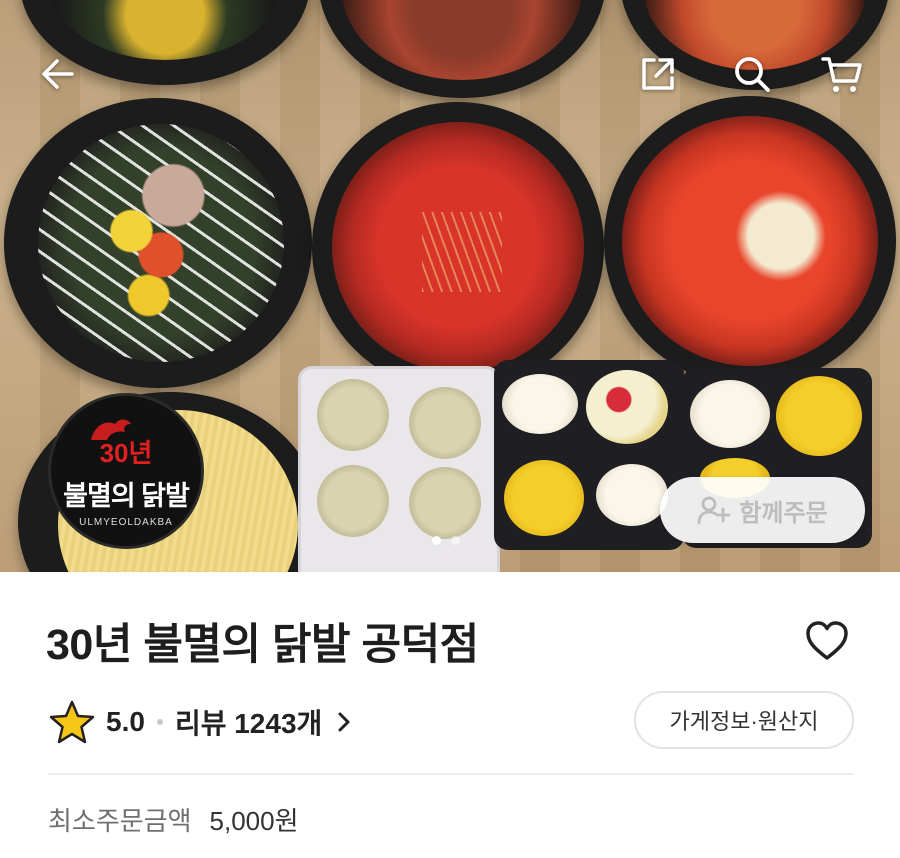 The height and width of the screenshot is (858, 900). I want to click on min-order-value: 5,000원, so click(254, 821).